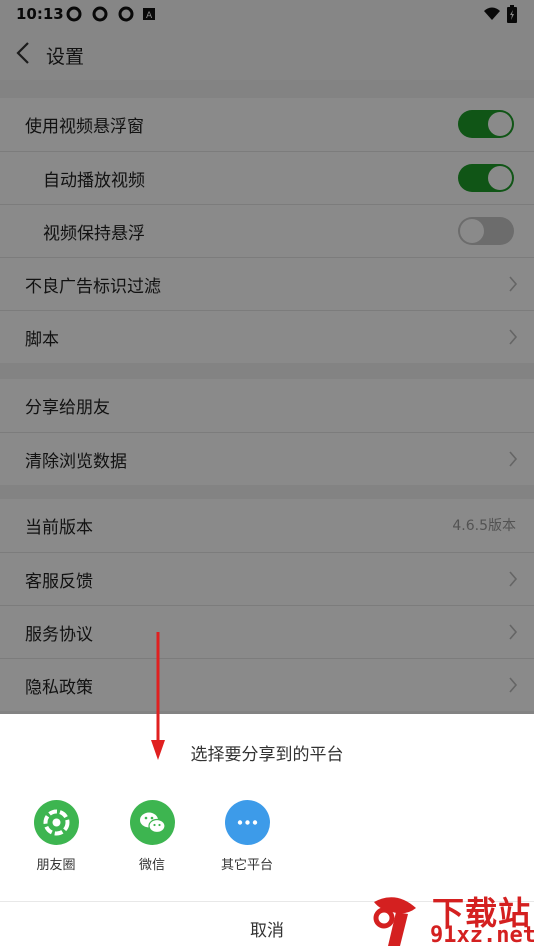 Image resolution: width=534 pixels, height=950 pixels. What do you see at coordinates (158, 696) in the screenshot?
I see `annotation-arrow-icon` at bounding box center [158, 696].